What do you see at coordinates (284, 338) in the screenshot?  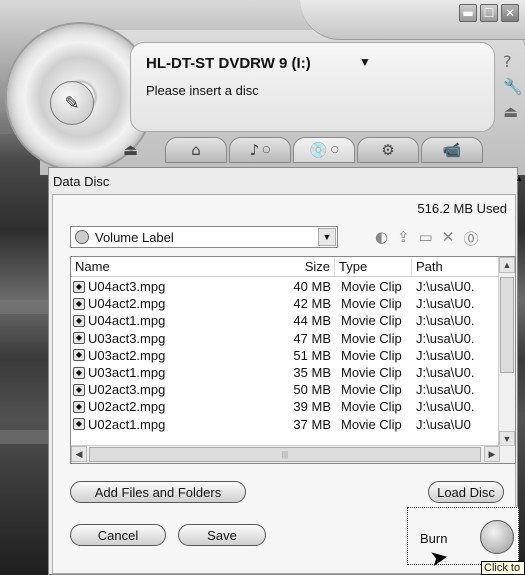 I see `table-row: ◆ U03act3.mpg 47 MB Movie Clip J:\usa\U0.` at bounding box center [284, 338].